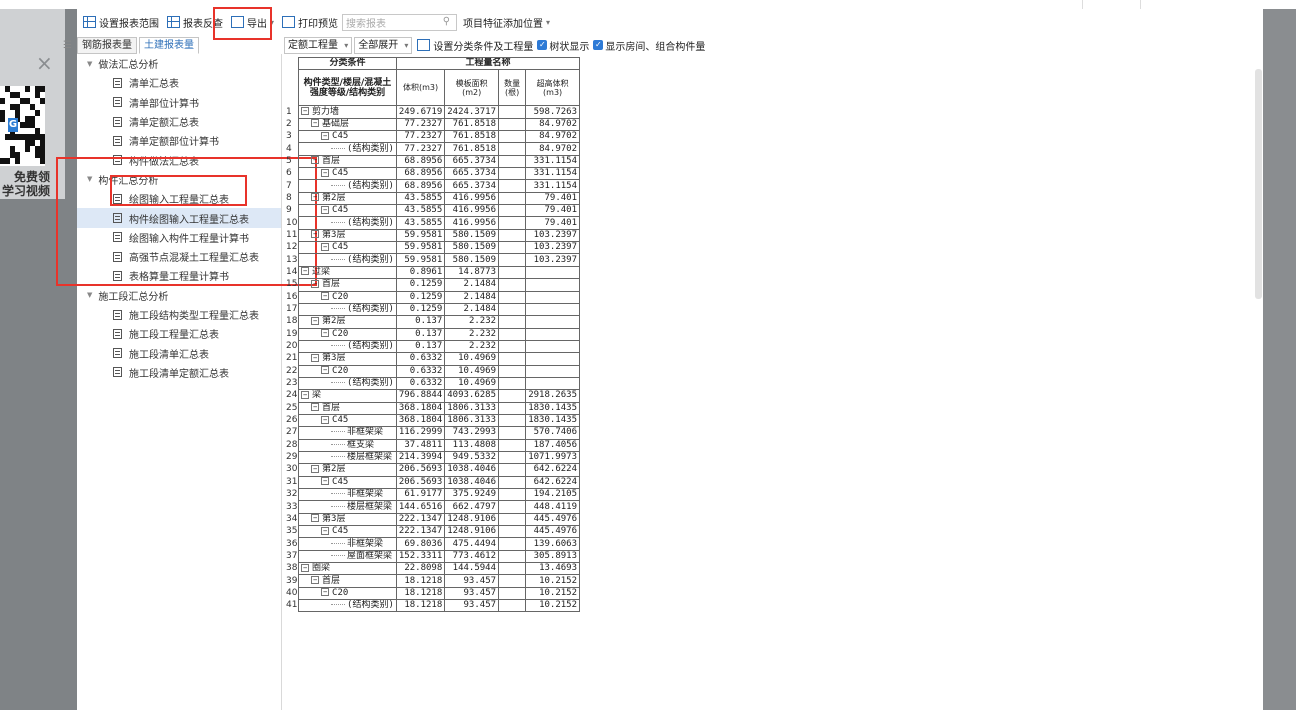 The height and width of the screenshot is (710, 1296). What do you see at coordinates (1258, 184) in the screenshot?
I see `vertical-scrollbar` at bounding box center [1258, 184].